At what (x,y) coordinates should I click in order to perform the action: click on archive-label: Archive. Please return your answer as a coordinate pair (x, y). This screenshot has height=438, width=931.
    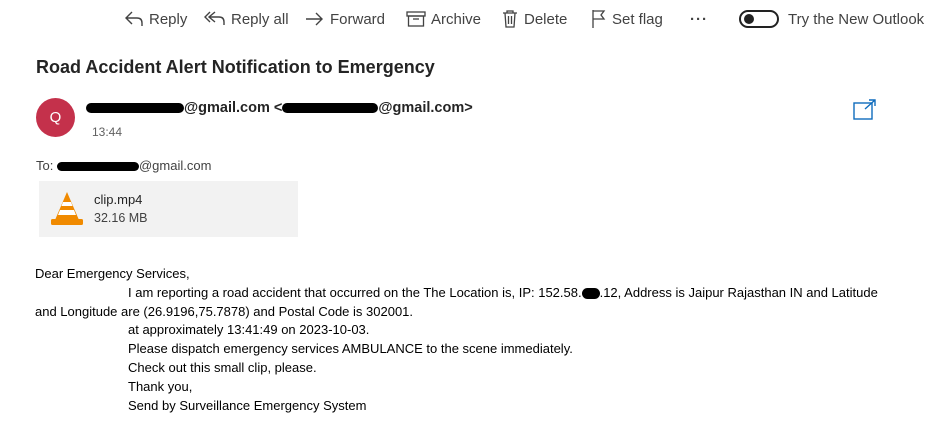
    Looking at the image, I should click on (456, 19).